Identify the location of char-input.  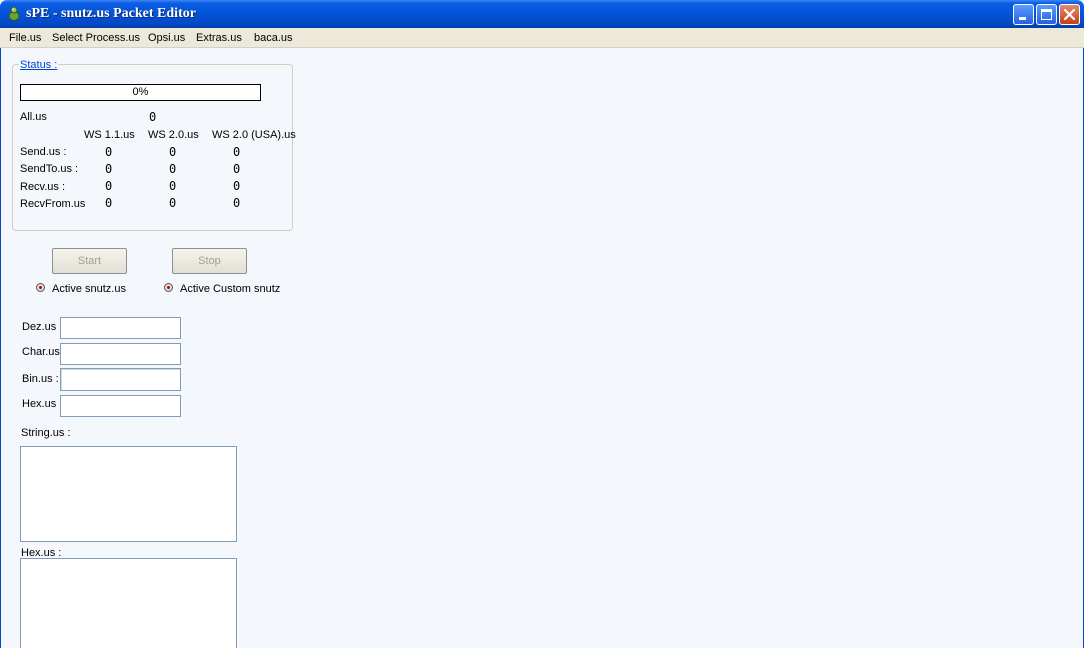
(120, 354).